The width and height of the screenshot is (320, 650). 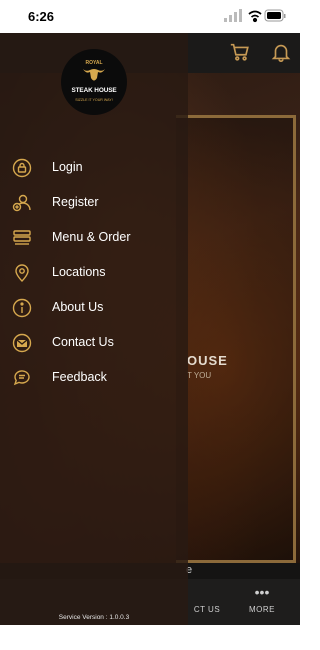 What do you see at coordinates (79, 377) in the screenshot?
I see `menu-label: Feedback` at bounding box center [79, 377].